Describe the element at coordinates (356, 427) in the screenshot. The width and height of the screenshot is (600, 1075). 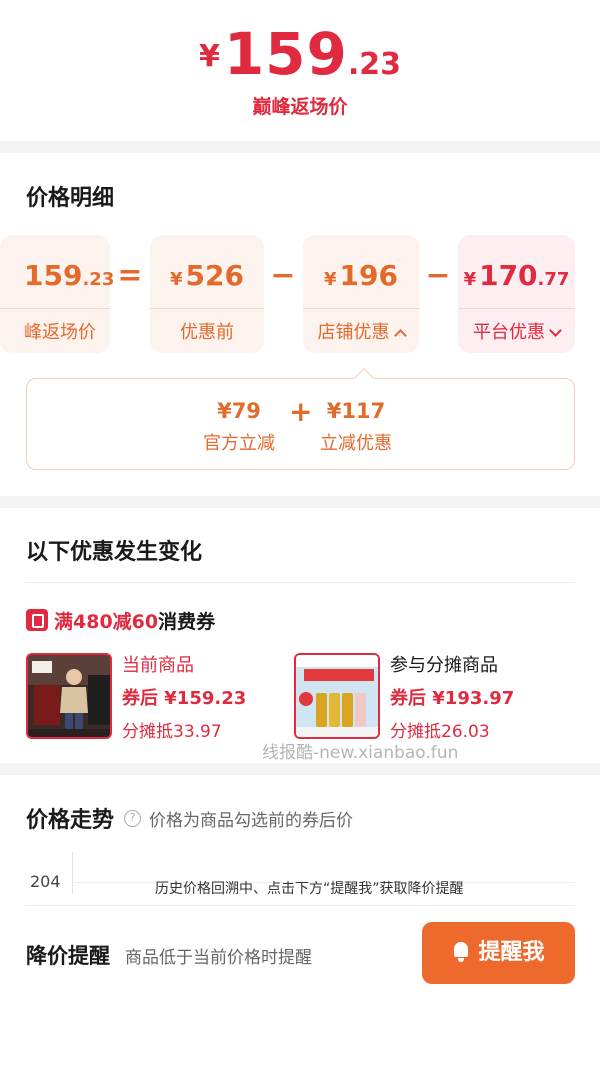
I see `instant-discount: ¥117 立减优惠` at that location.